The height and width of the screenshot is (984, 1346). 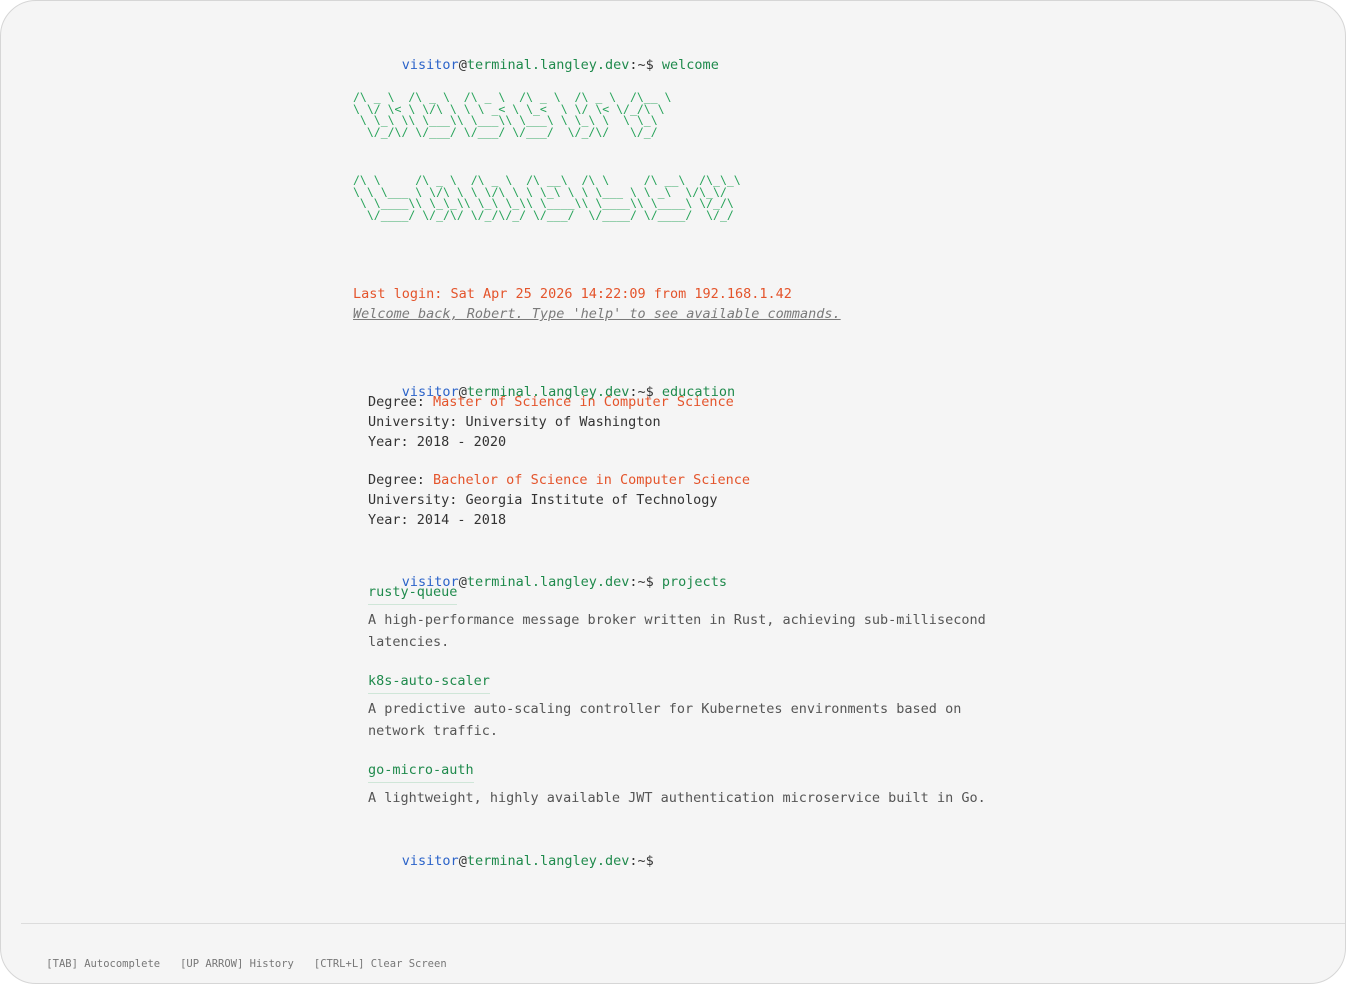 What do you see at coordinates (237, 964) in the screenshot?
I see `shortcut-history: [UP ARROW] History` at bounding box center [237, 964].